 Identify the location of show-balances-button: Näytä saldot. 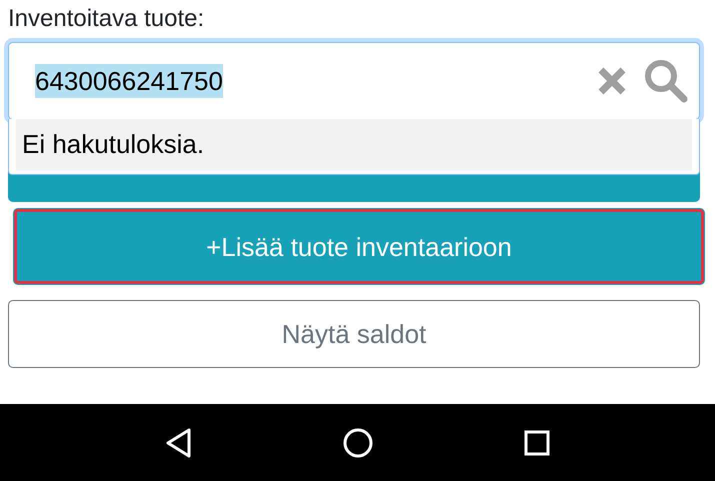
(354, 334).